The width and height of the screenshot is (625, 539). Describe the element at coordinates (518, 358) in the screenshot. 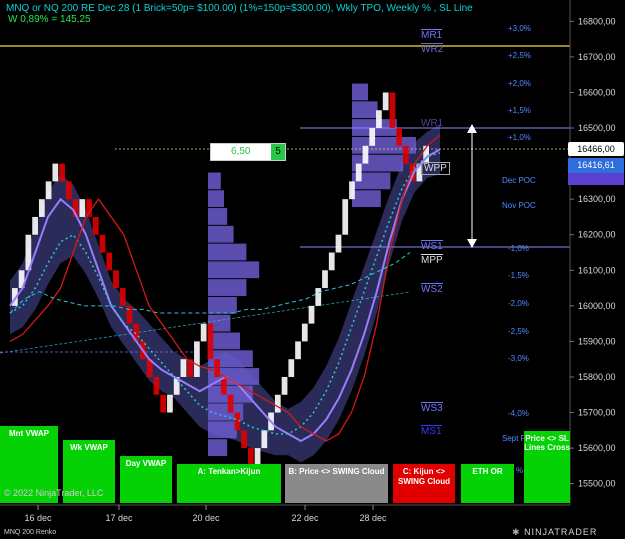

I see `percent-level-label: -3,0%` at that location.